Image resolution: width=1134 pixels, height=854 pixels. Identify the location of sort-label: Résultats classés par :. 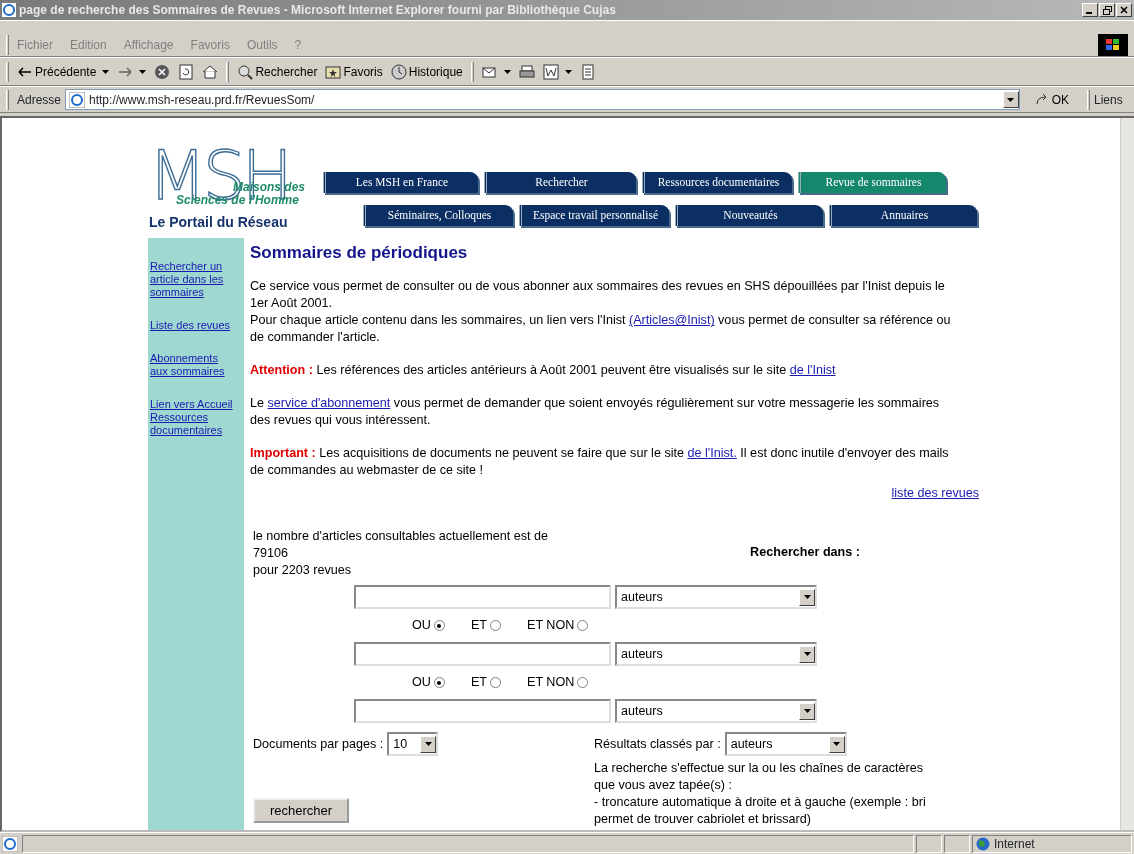
(657, 744).